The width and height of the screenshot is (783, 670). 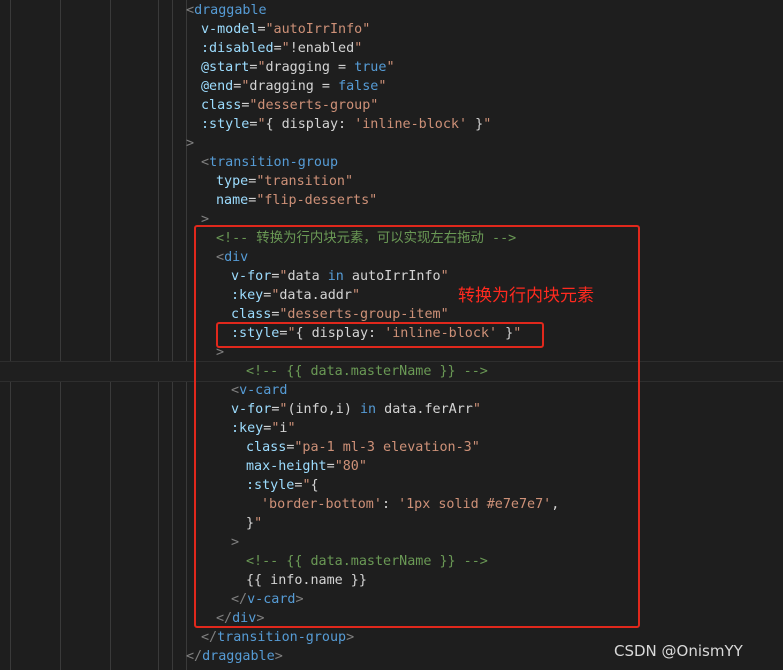 I want to click on code-line: type="transition", so click(x=284, y=181).